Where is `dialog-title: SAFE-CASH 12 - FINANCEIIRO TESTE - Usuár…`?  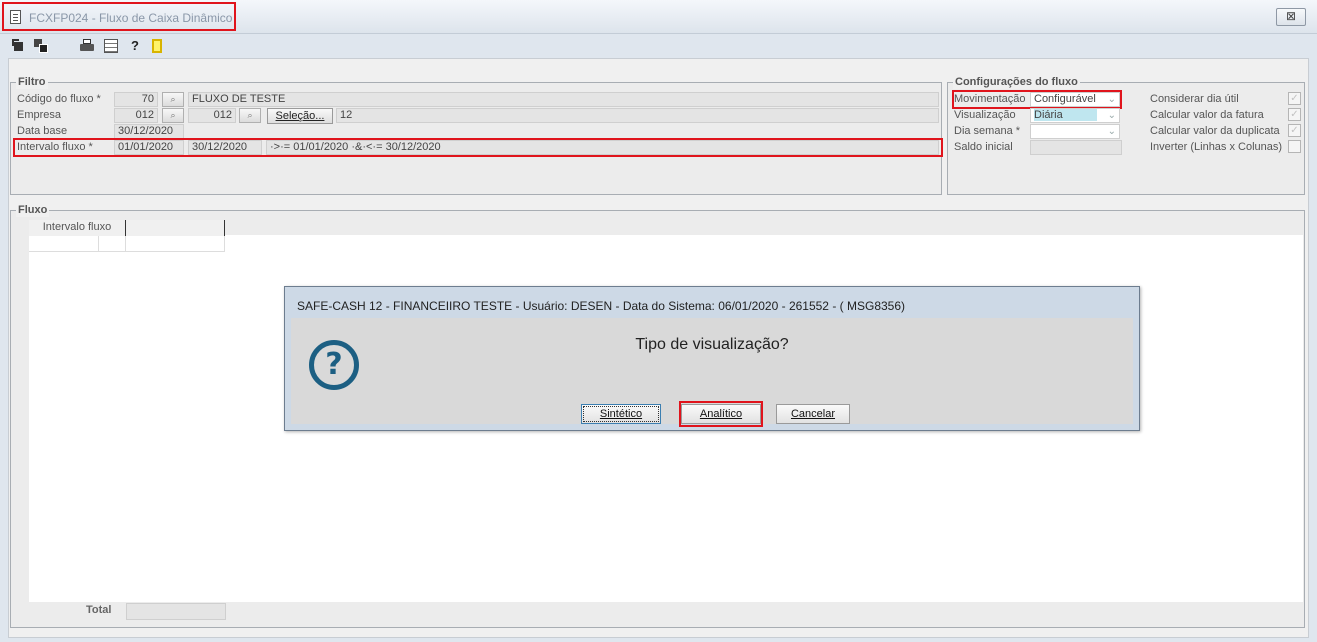
dialog-title: SAFE-CASH 12 - FINANCEIIRO TESTE - Usuár… is located at coordinates (601, 306).